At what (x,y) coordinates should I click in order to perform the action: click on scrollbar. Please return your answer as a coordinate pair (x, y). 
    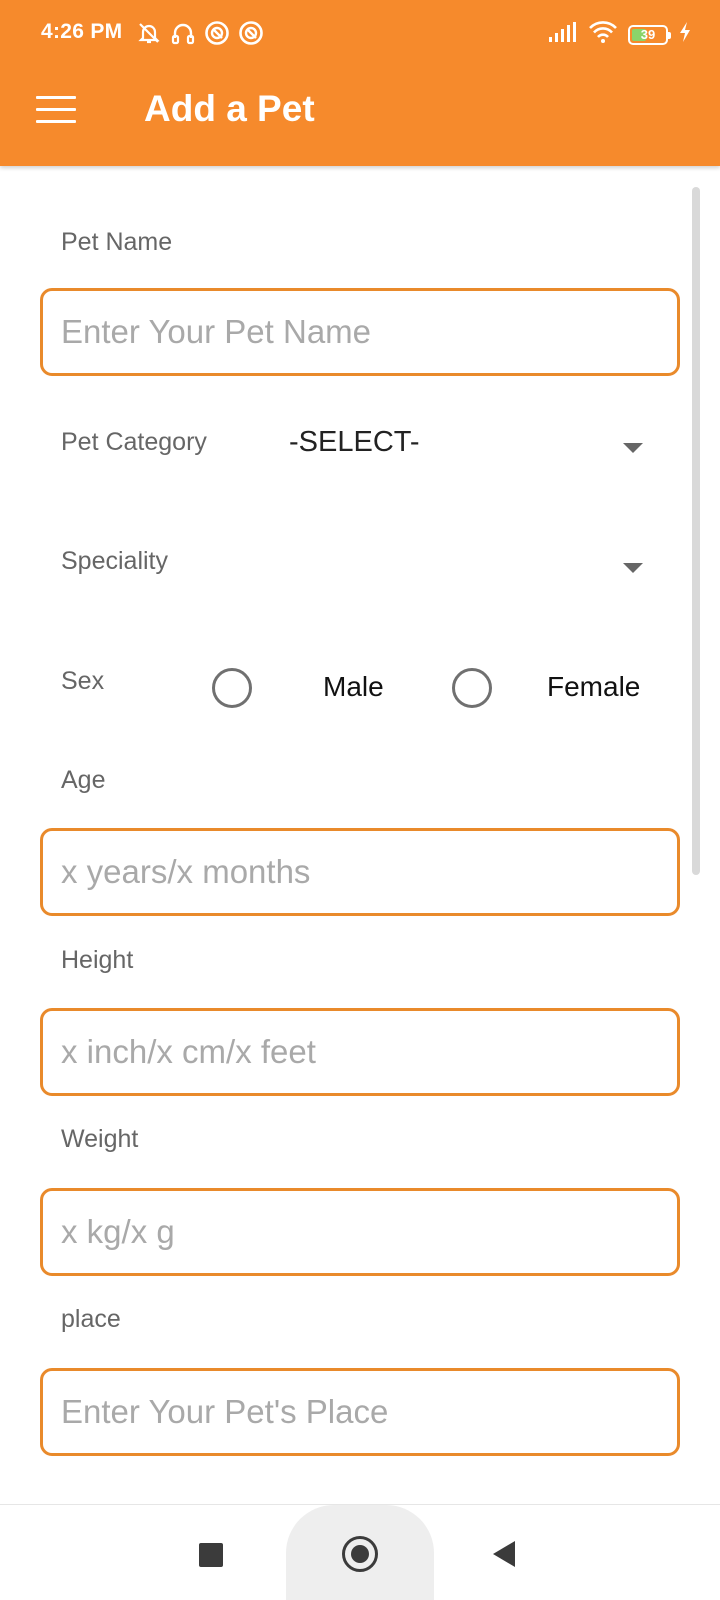
    Looking at the image, I should click on (696, 531).